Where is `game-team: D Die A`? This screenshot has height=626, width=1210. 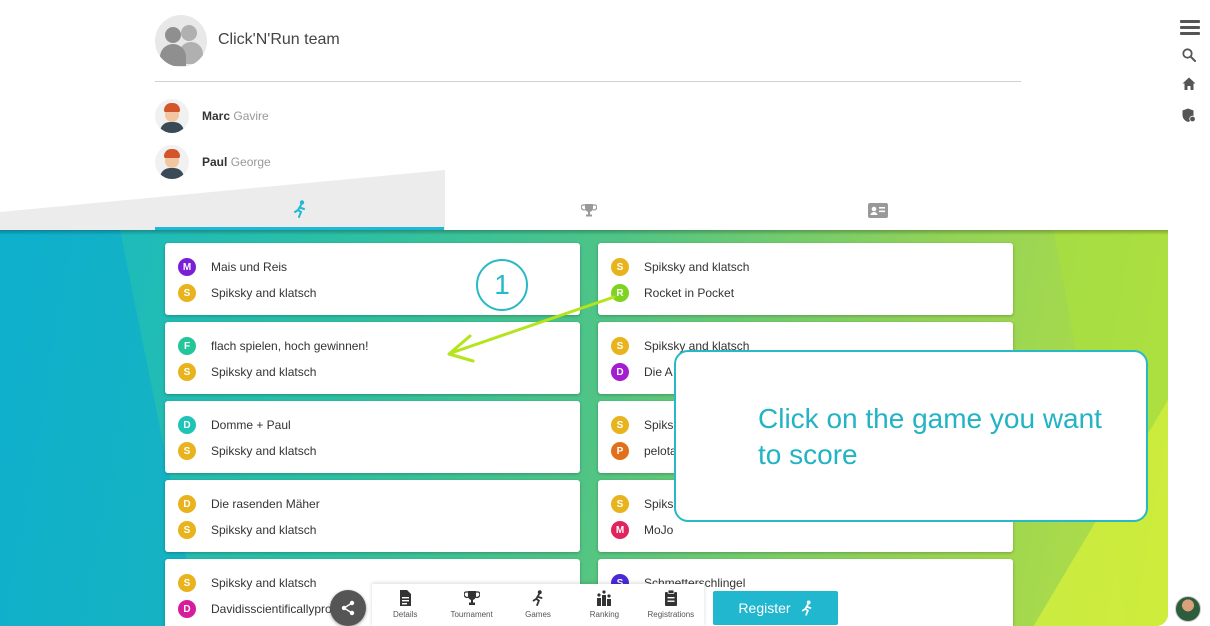
game-team: D Die A is located at coordinates (642, 372).